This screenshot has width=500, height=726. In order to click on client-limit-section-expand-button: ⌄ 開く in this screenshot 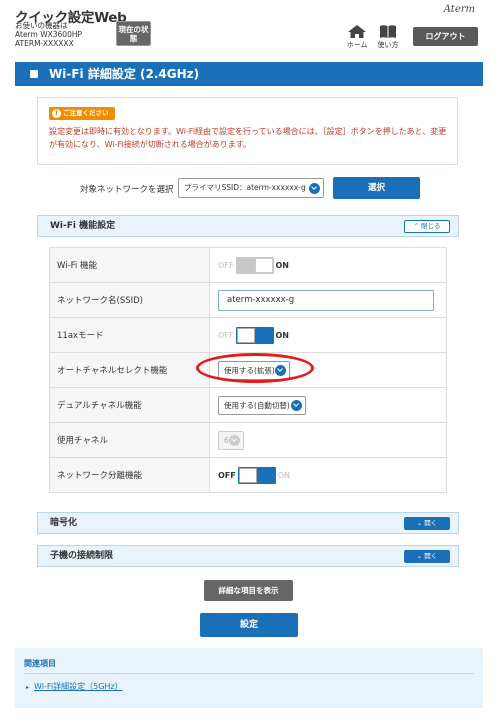, I will do `click(427, 556)`.